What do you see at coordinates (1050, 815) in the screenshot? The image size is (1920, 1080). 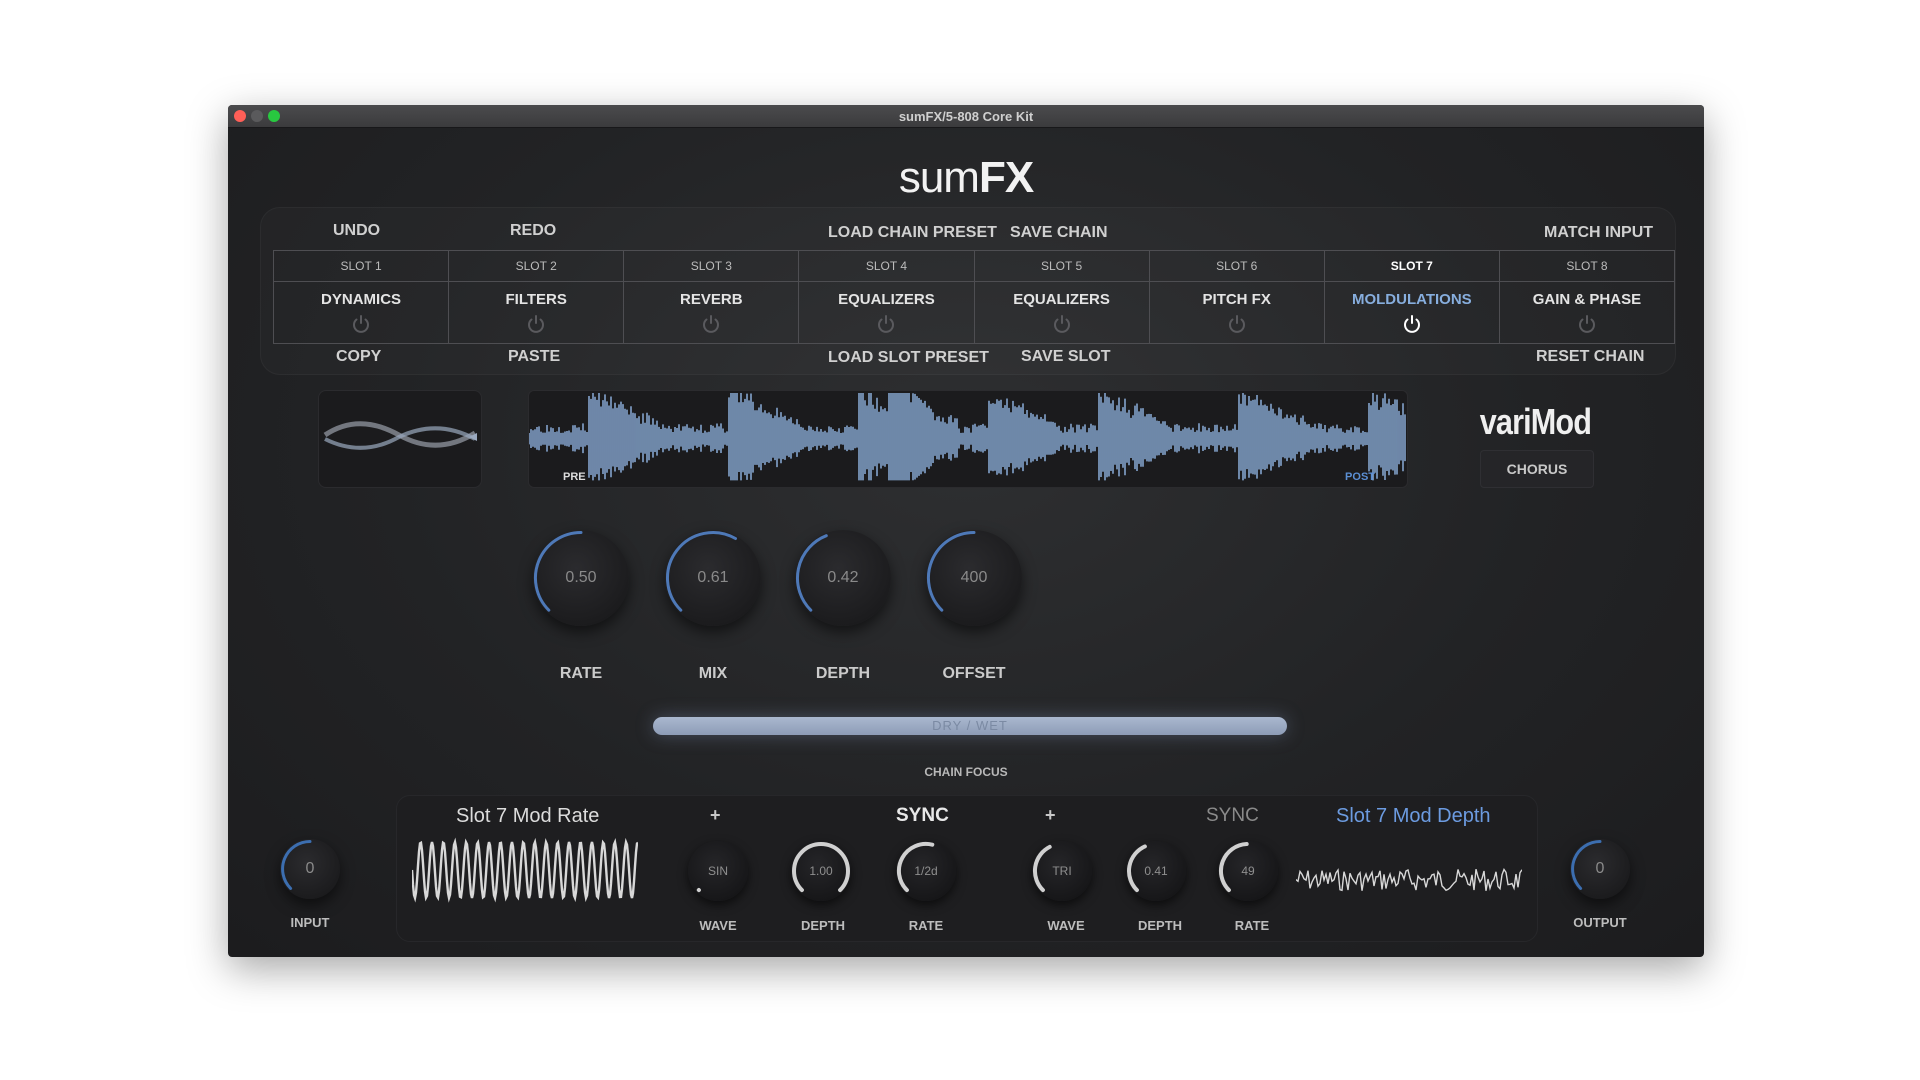 I see `mod-depth-add-button: +` at bounding box center [1050, 815].